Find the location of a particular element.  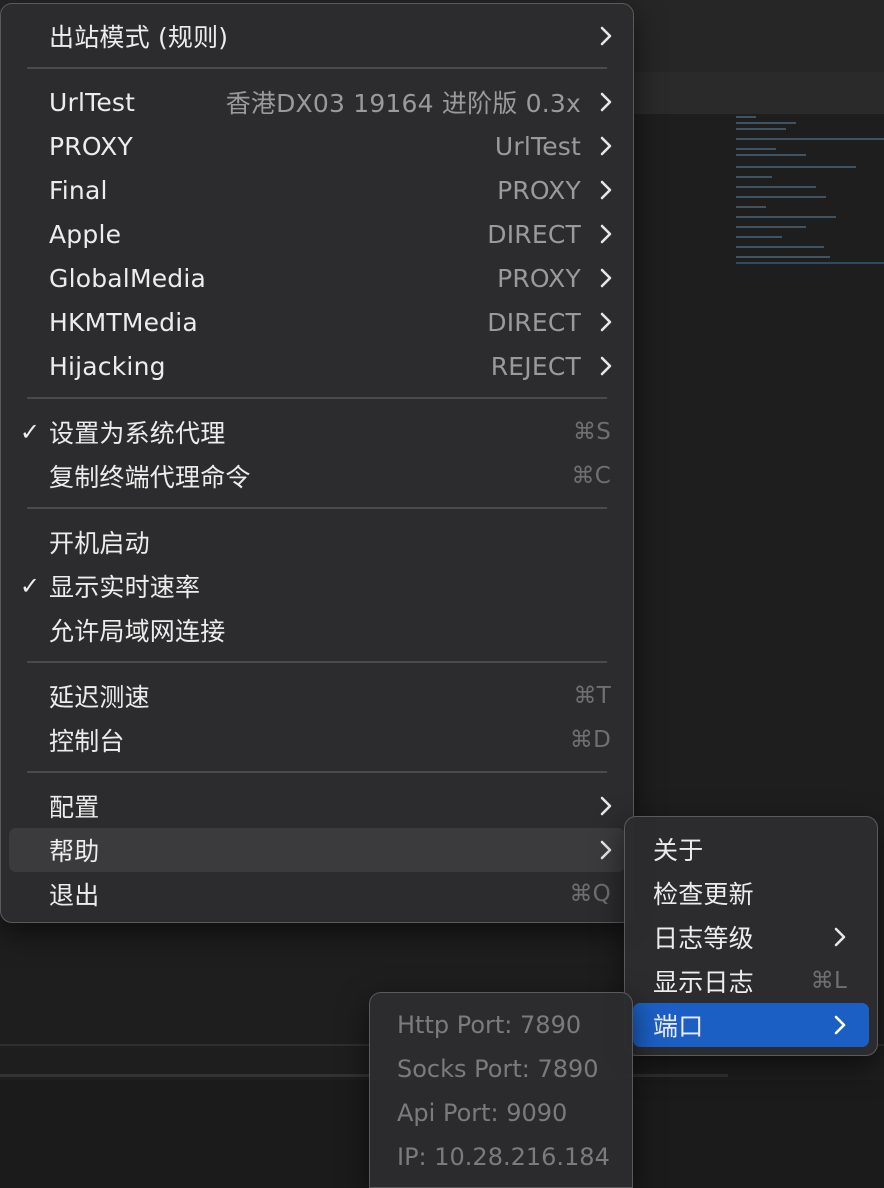

keyboard-shortcut: ⌘D is located at coordinates (590, 740).